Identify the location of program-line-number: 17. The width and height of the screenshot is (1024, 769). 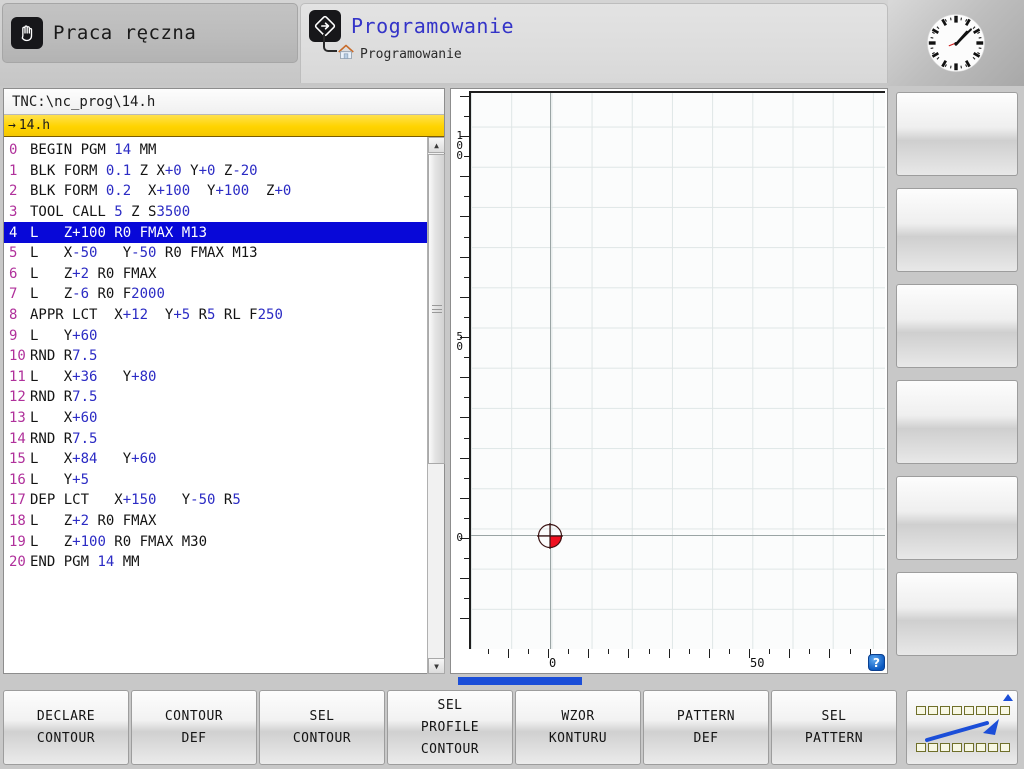
(17, 500).